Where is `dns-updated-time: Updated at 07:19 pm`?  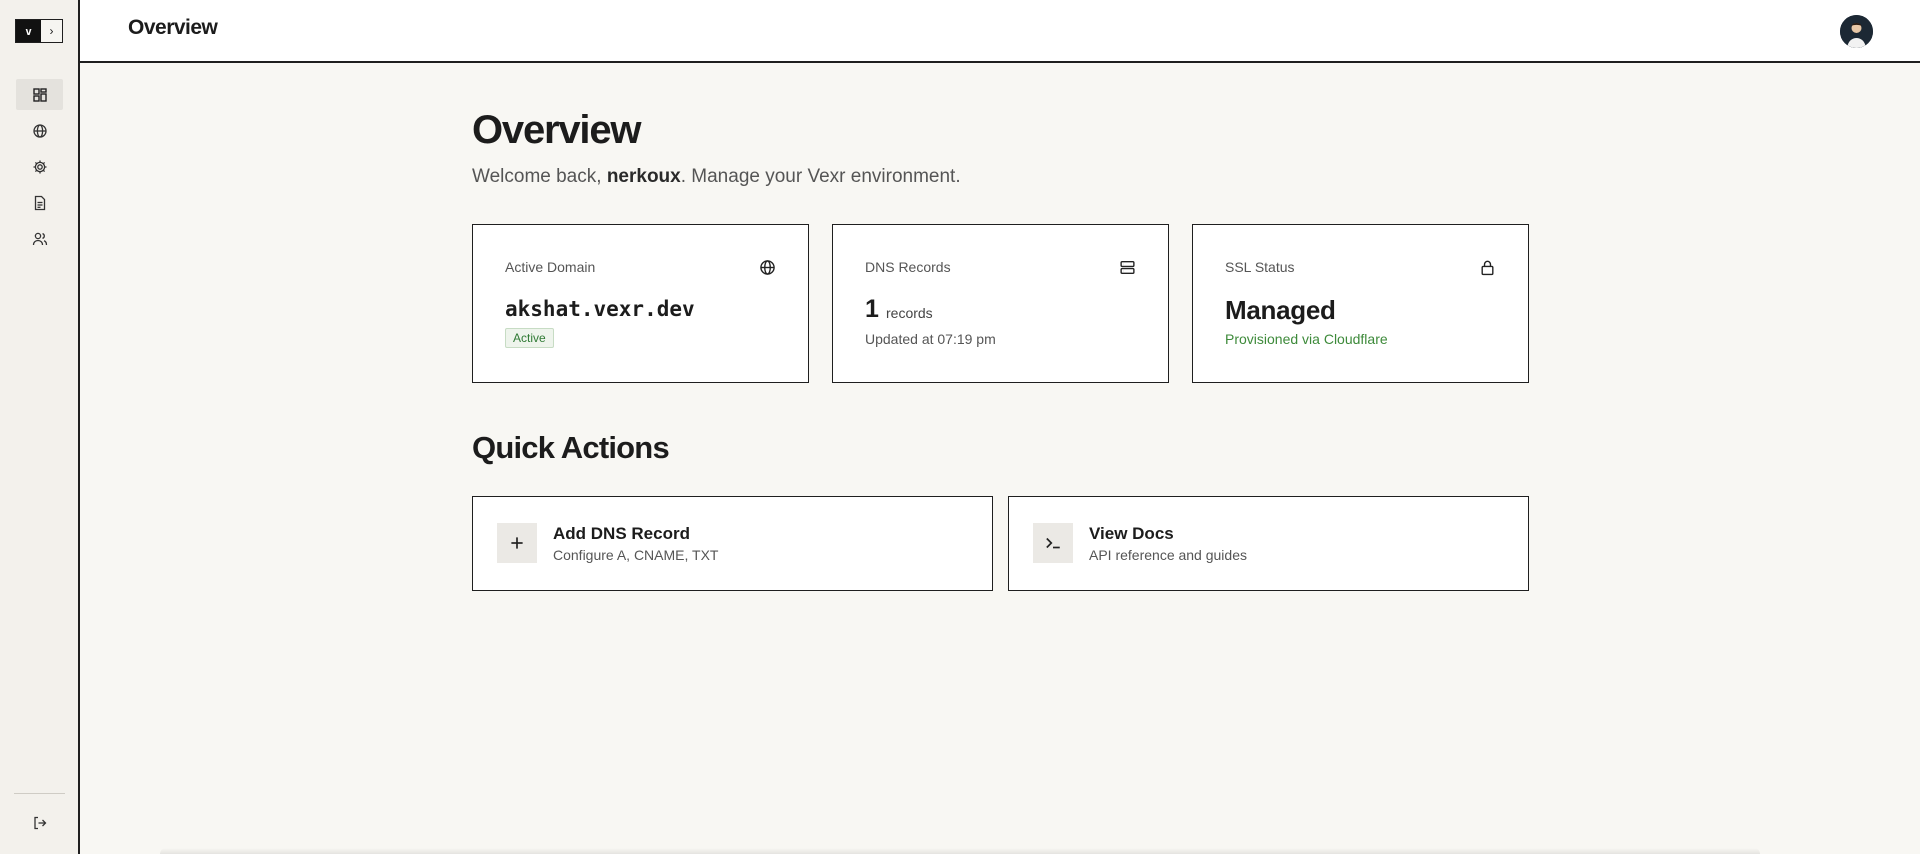 dns-updated-time: Updated at 07:19 pm is located at coordinates (930, 339).